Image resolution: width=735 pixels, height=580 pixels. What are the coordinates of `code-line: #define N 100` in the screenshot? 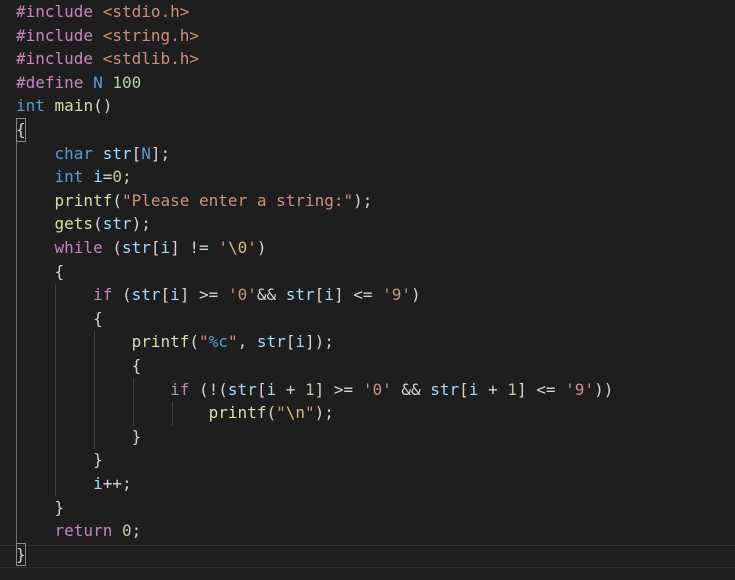 It's located at (78, 83).